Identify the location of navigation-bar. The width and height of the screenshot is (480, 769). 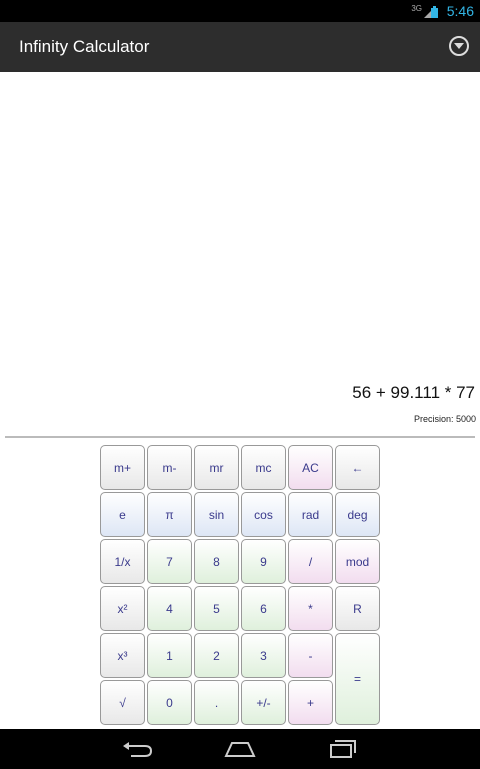
(240, 749).